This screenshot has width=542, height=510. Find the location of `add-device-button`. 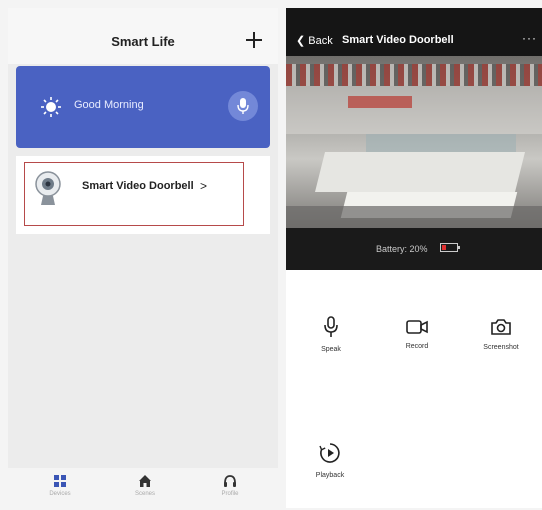

add-device-button is located at coordinates (254, 40).